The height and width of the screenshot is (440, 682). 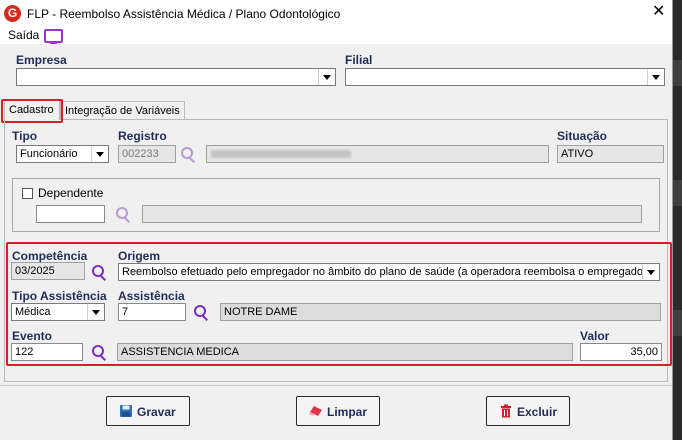 What do you see at coordinates (336, 36) in the screenshot?
I see `menu-bar: Saída` at bounding box center [336, 36].